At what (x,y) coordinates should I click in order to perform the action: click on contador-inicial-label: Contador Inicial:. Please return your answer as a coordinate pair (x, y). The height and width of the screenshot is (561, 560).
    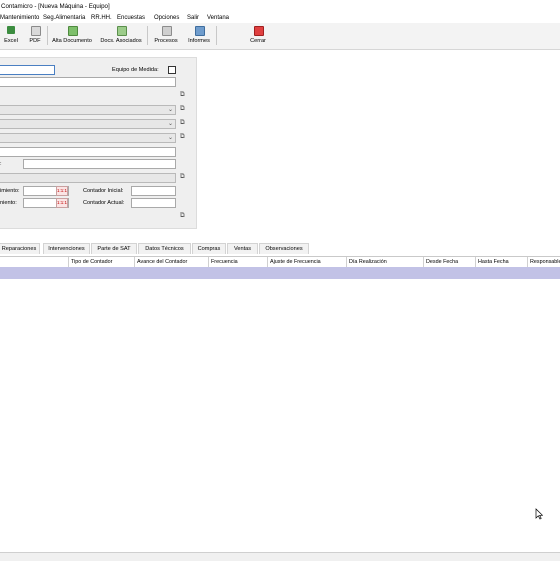
    Looking at the image, I should click on (103, 191).